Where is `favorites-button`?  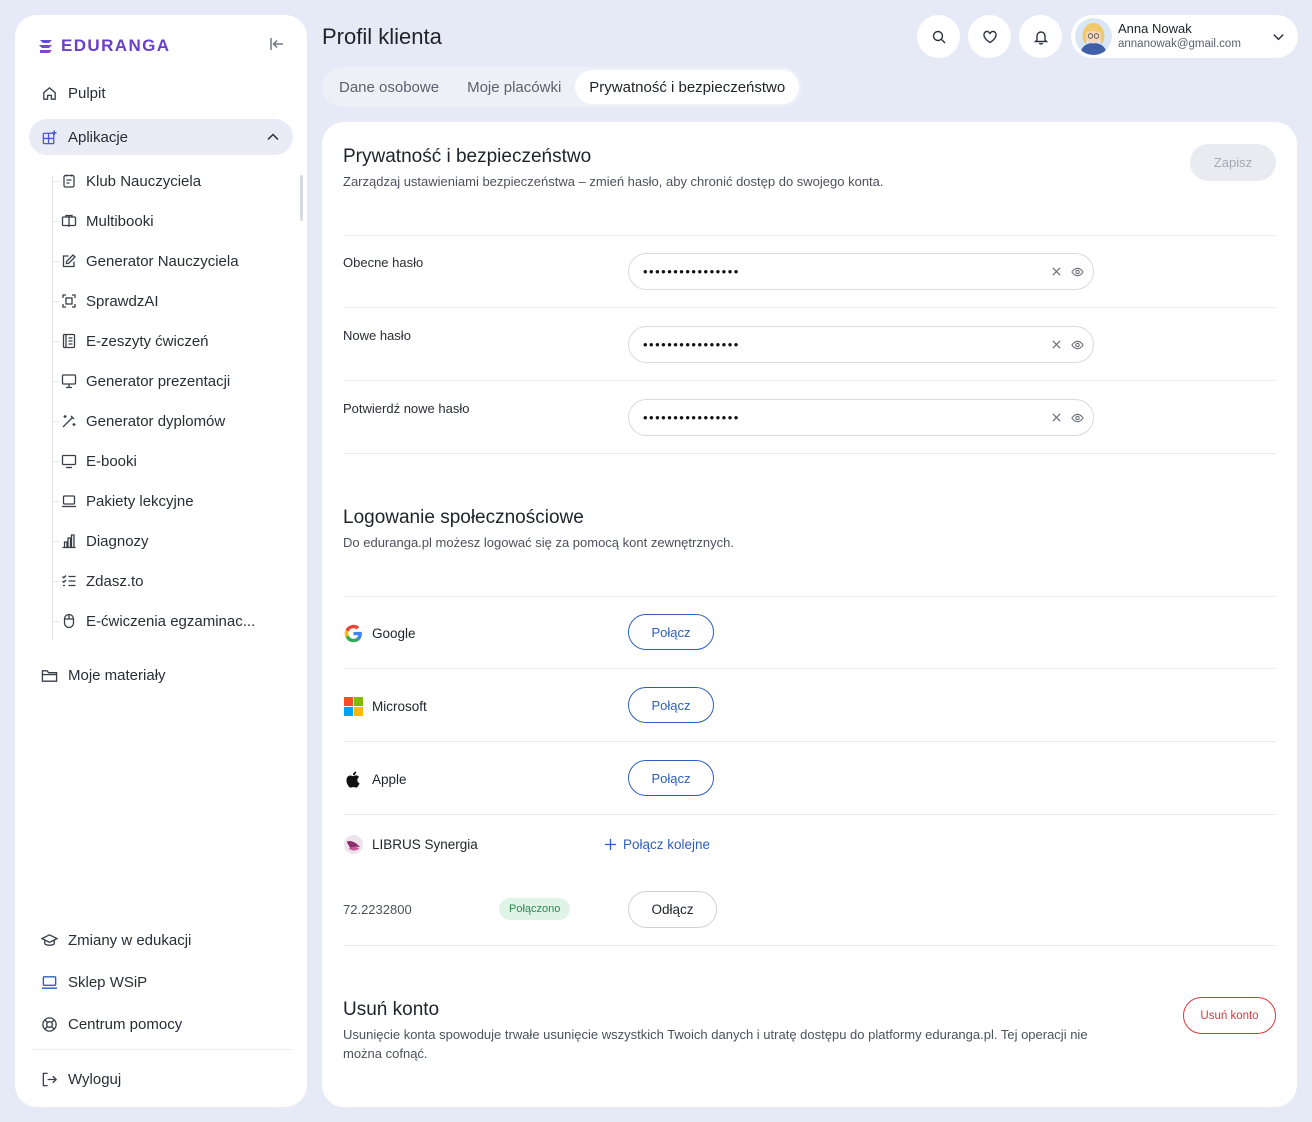 favorites-button is located at coordinates (989, 36).